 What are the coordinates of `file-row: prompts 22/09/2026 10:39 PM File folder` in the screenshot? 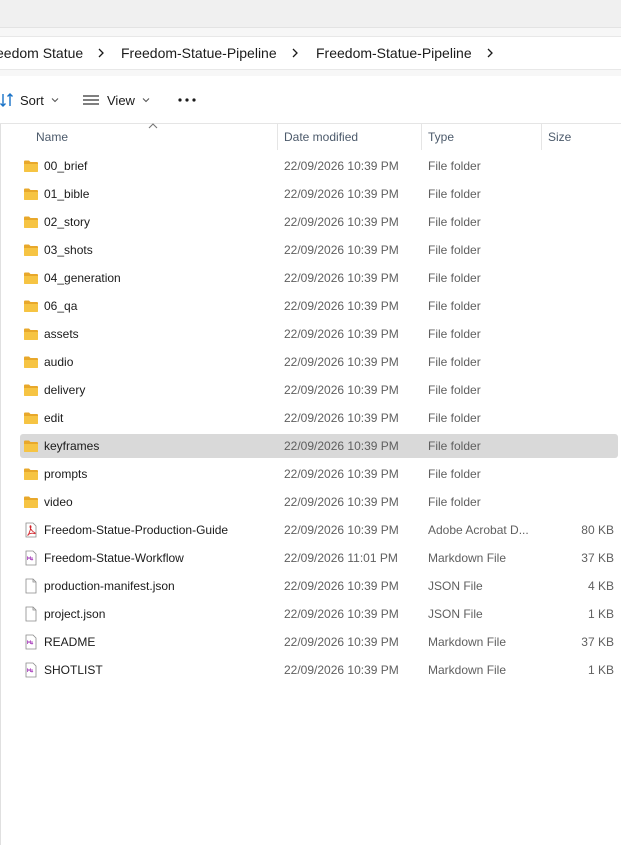 It's located at (319, 474).